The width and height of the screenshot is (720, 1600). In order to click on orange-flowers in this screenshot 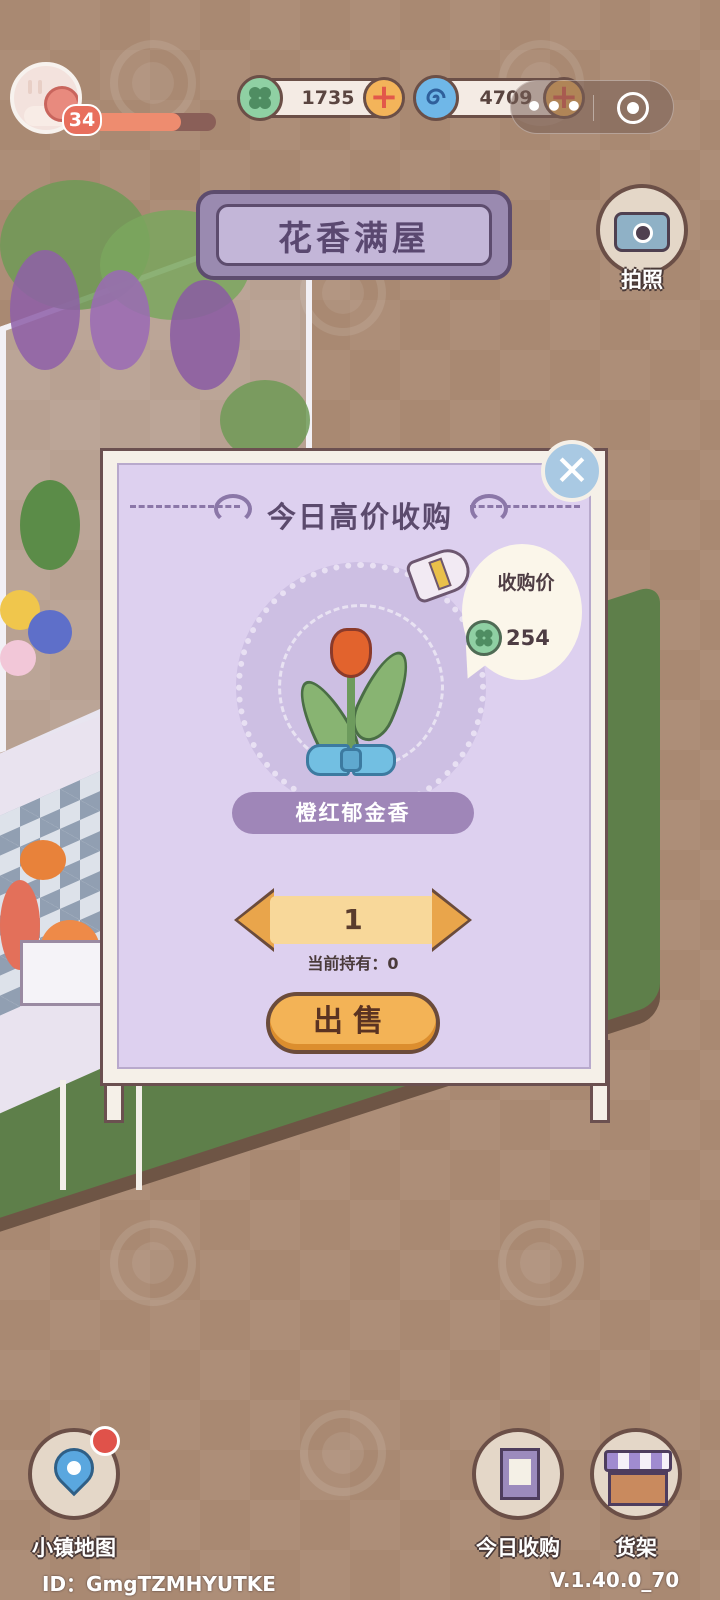, I will do `click(43, 860)`.